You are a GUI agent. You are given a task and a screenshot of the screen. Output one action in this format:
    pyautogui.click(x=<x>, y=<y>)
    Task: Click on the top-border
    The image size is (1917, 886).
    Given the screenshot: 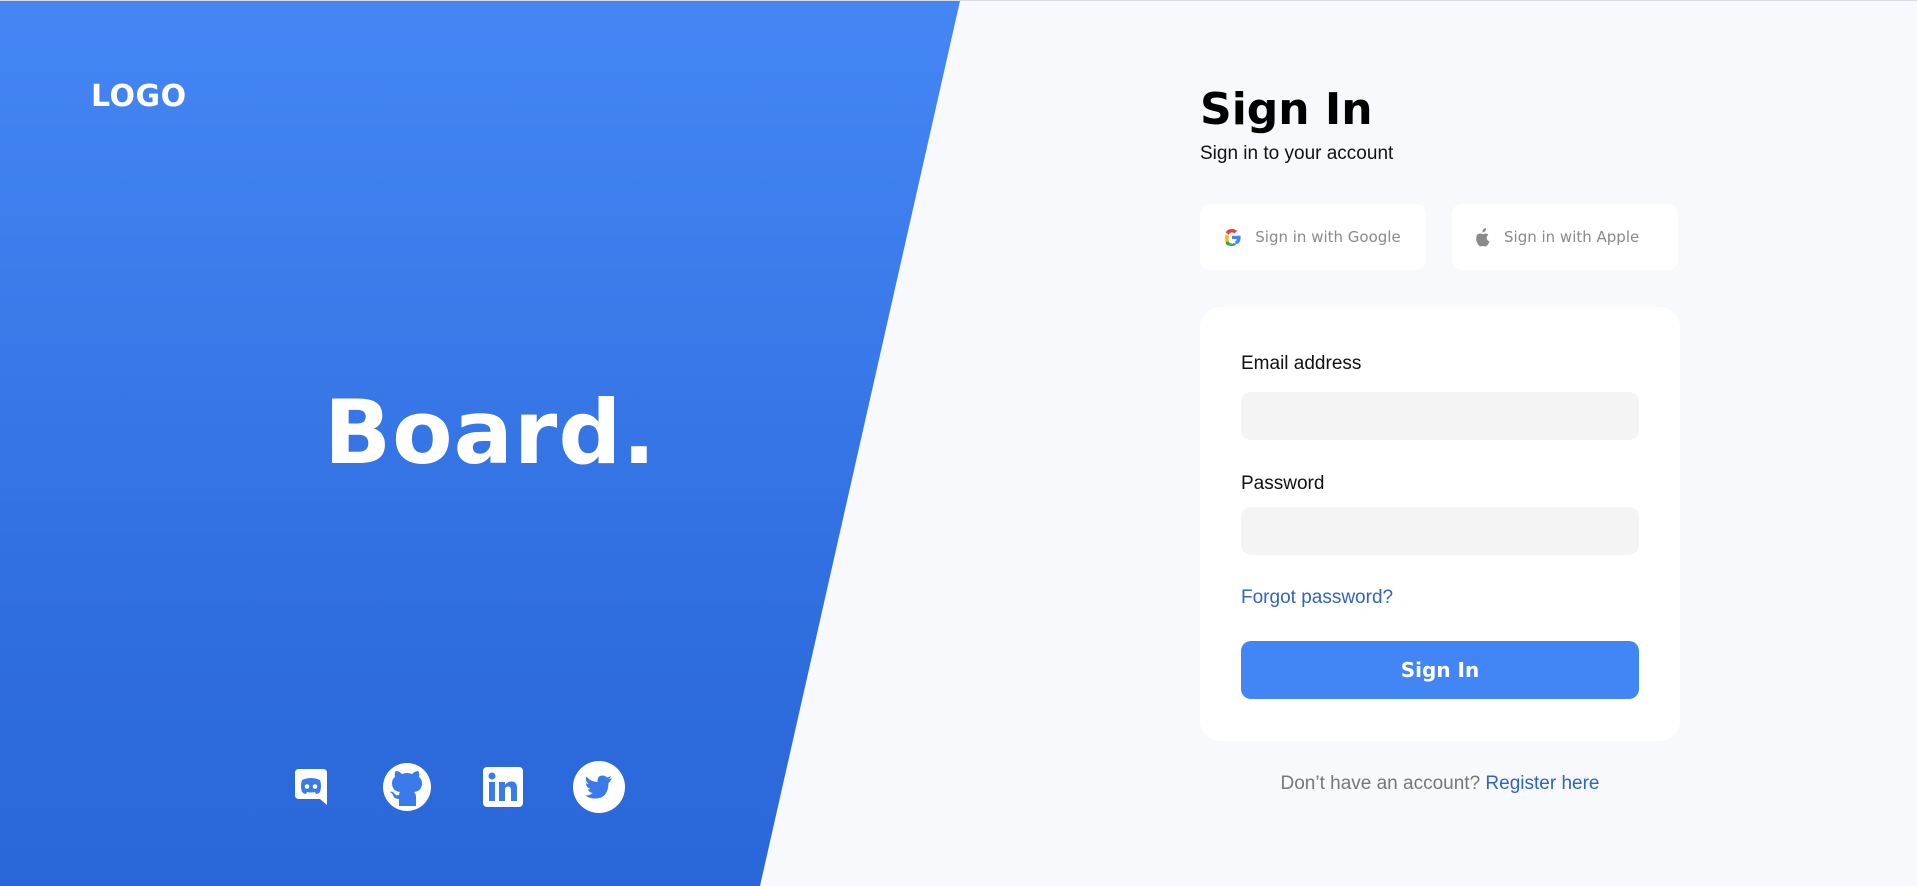 What is the action you would take?
    pyautogui.click(x=958, y=0)
    